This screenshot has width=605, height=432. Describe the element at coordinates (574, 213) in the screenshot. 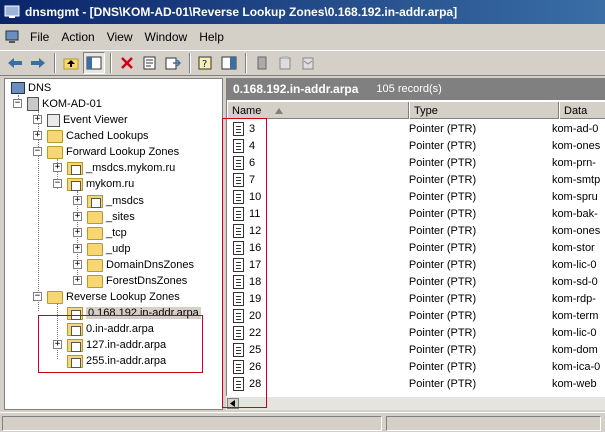

I see `record-data: kom-bak-` at that location.